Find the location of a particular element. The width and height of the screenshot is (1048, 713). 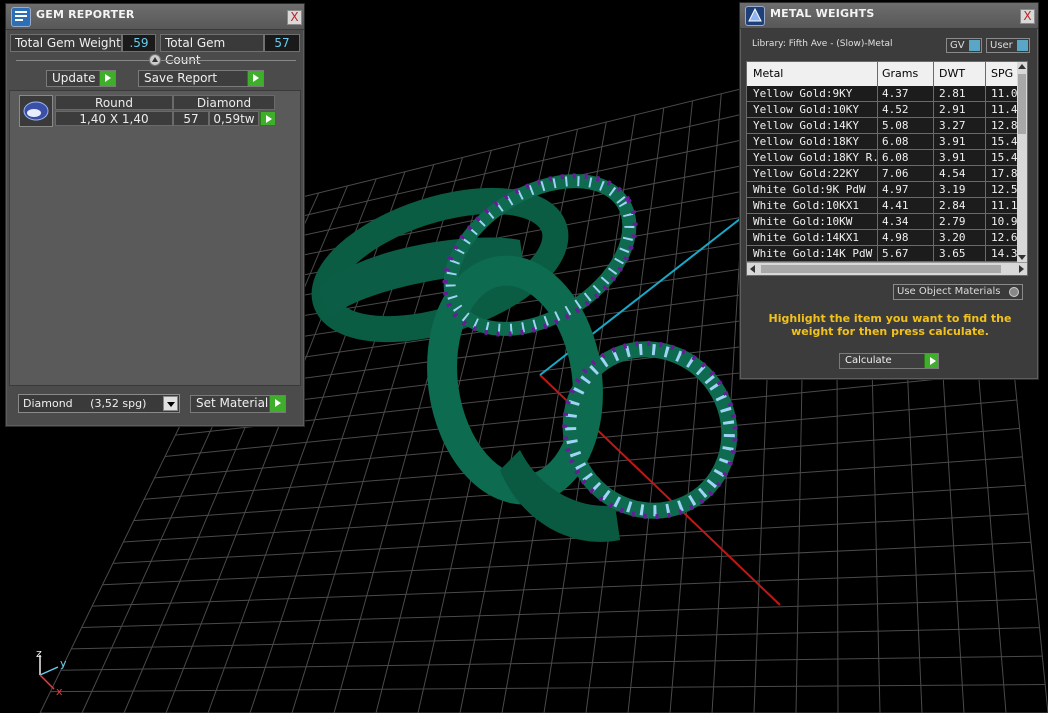

axis-y-label: y is located at coordinates (63, 663).